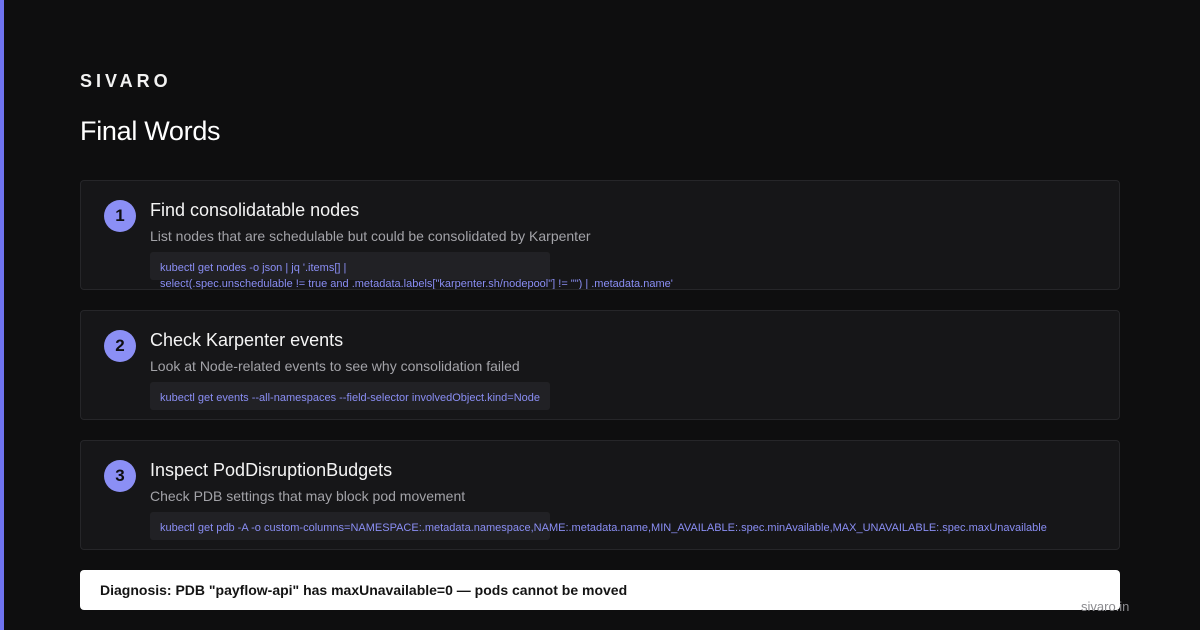 This screenshot has height=630, width=1200. Describe the element at coordinates (126, 81) in the screenshot. I see `brand-logo: SIVARO` at that location.